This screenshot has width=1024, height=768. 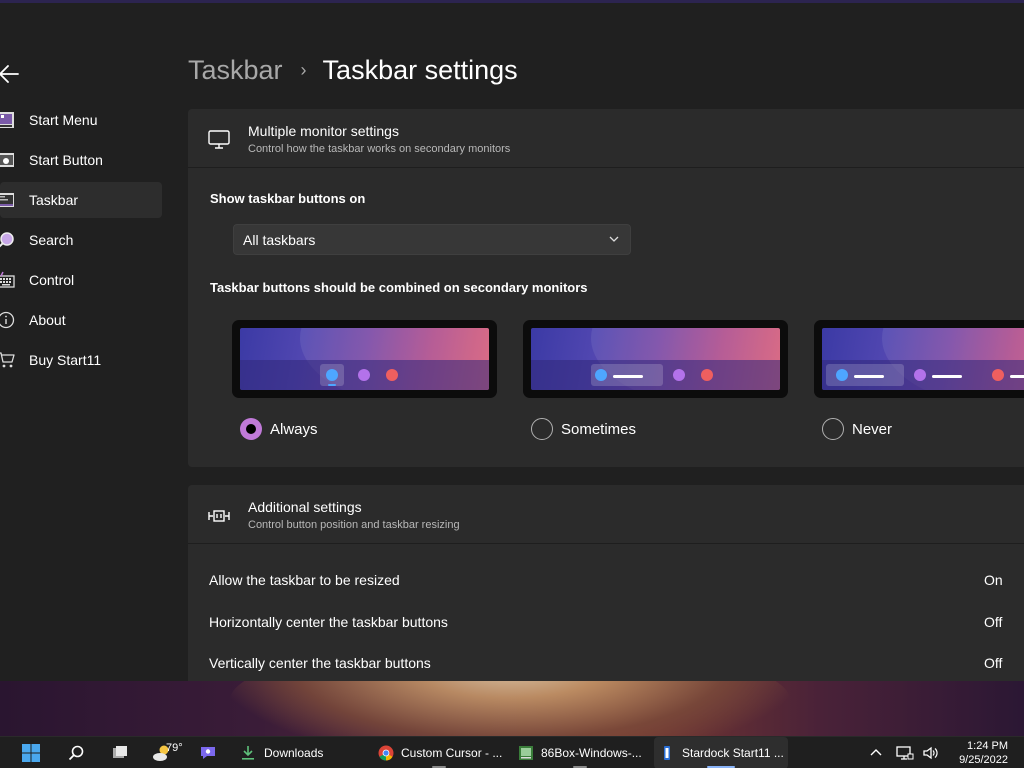 What do you see at coordinates (983, 760) in the screenshot?
I see `clock-date: 9/25/2022` at bounding box center [983, 760].